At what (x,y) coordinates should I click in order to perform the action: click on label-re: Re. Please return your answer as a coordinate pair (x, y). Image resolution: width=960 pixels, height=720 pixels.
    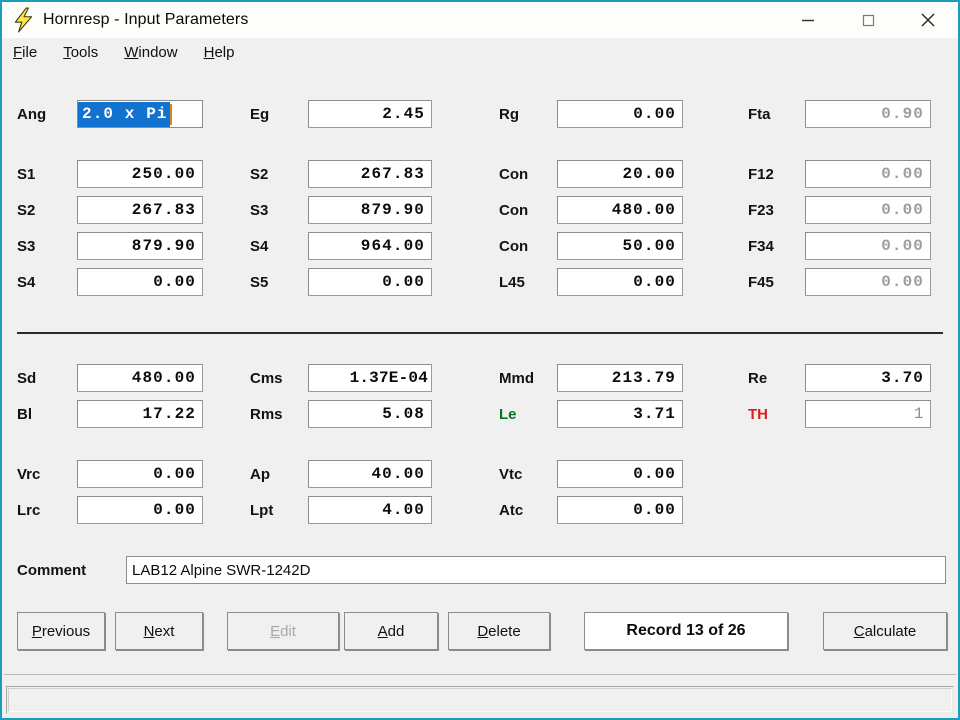
    Looking at the image, I should click on (758, 378).